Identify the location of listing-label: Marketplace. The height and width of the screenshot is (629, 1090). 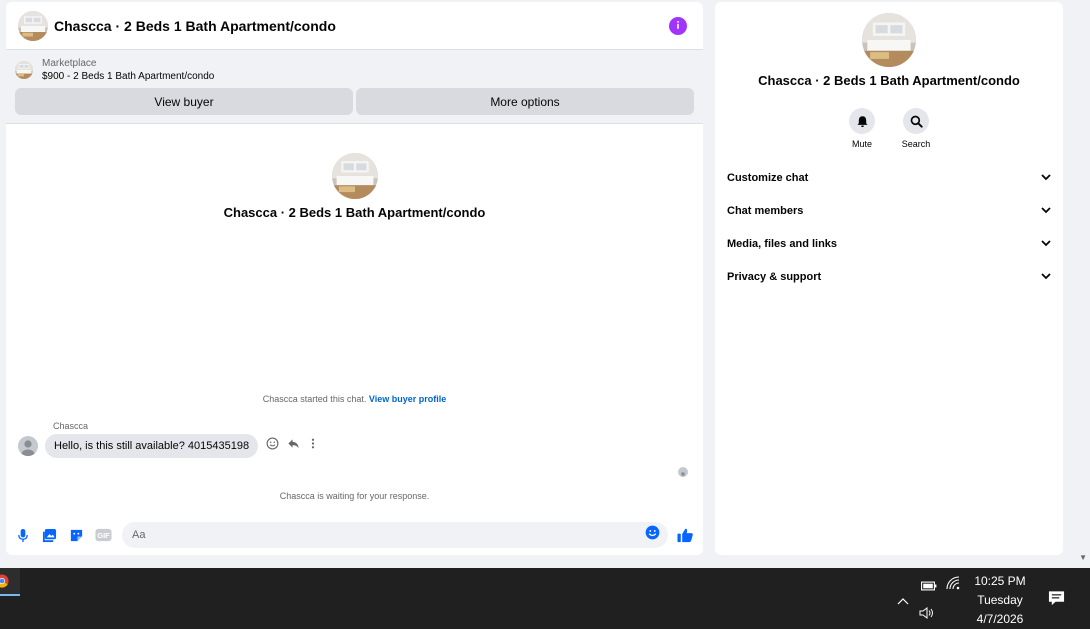
(69, 63).